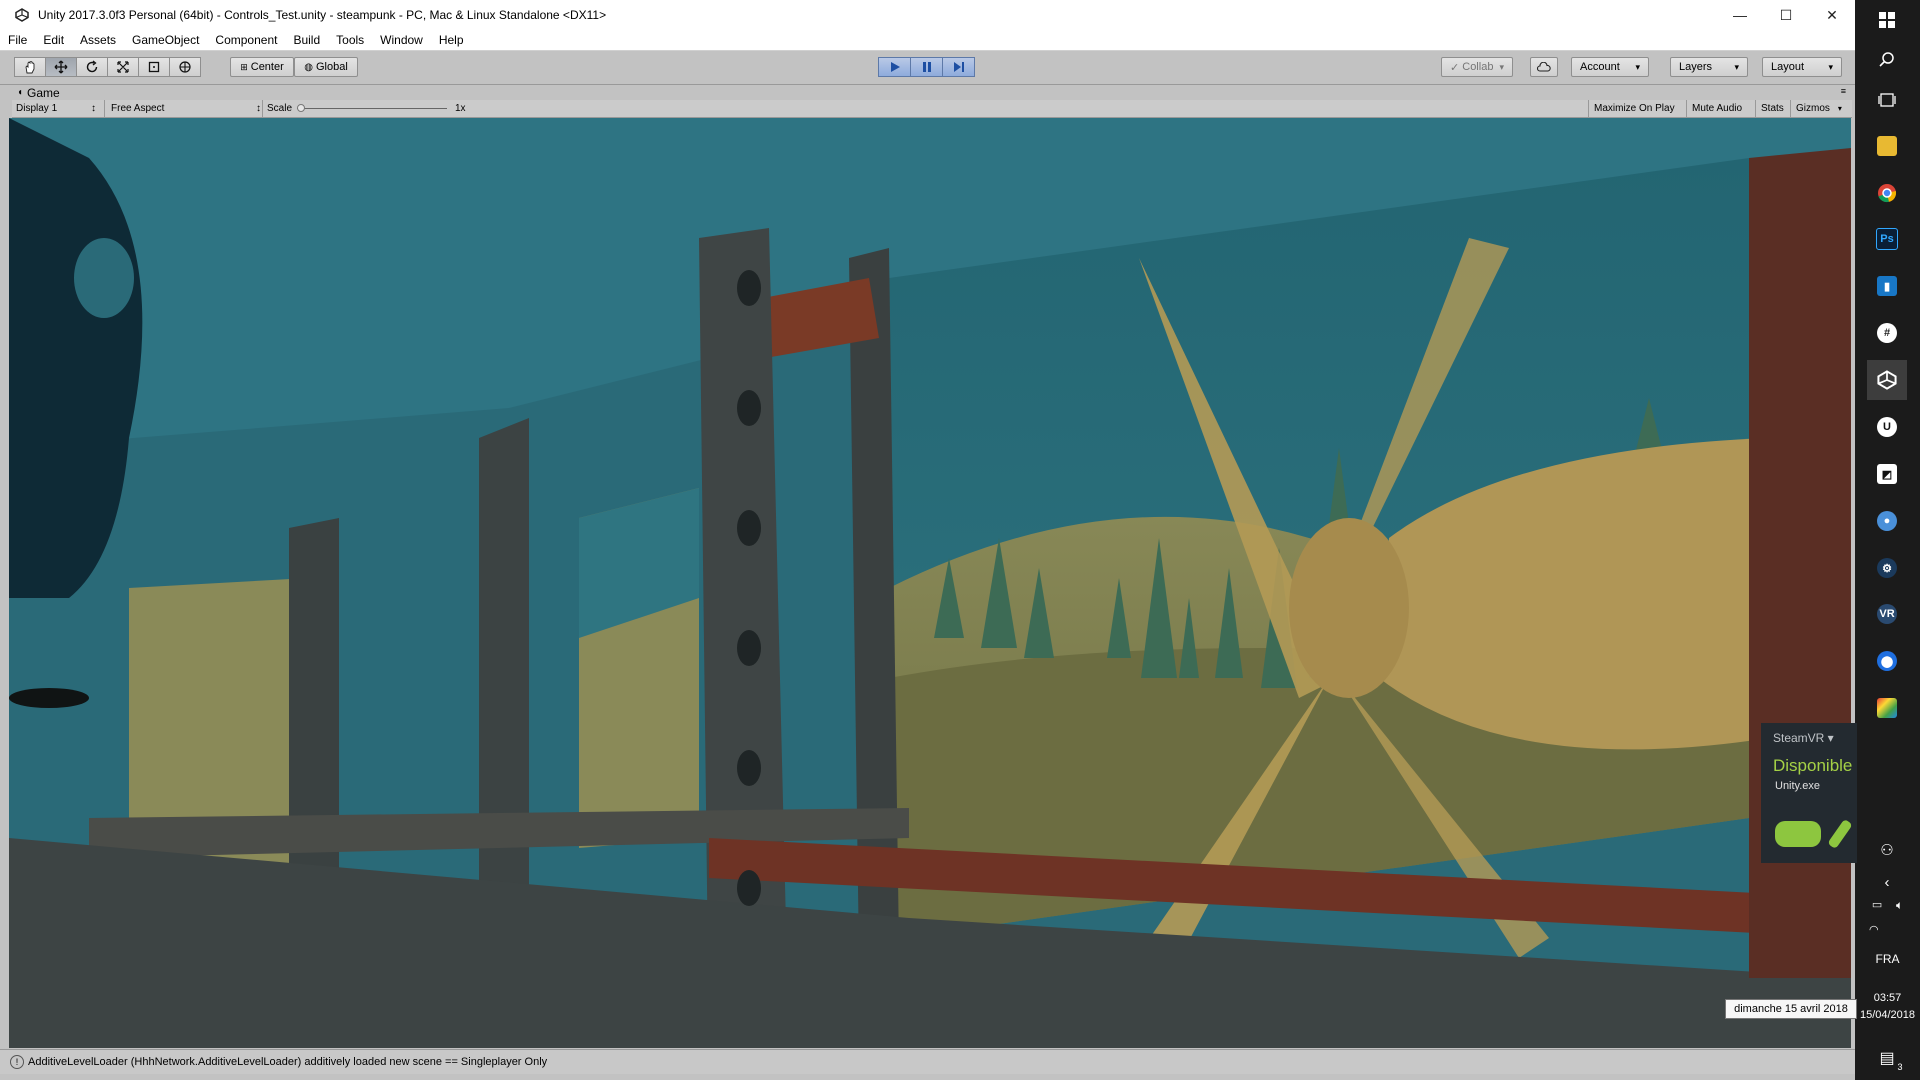 Image resolution: width=1920 pixels, height=1080 pixels. What do you see at coordinates (246, 40) in the screenshot?
I see `menu-component: Component` at bounding box center [246, 40].